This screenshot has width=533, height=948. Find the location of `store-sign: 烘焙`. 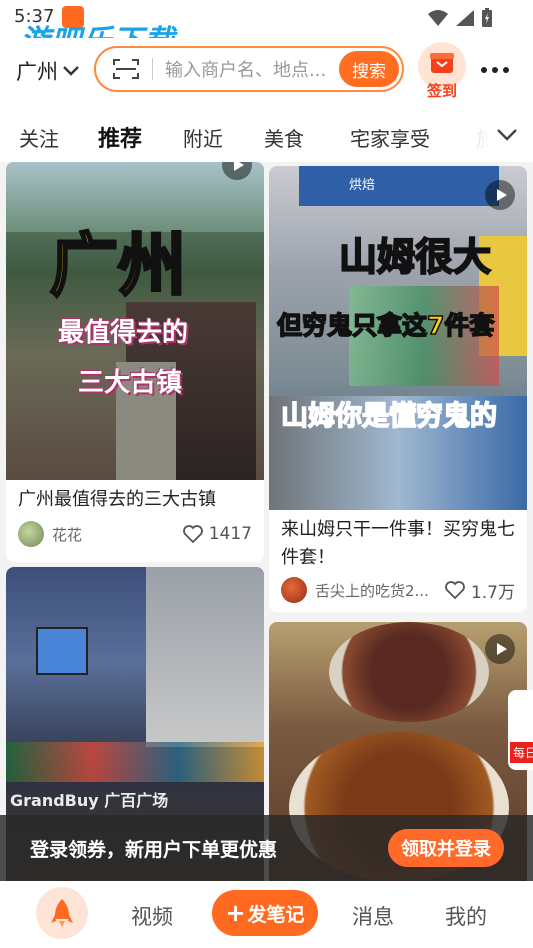

store-sign: 烘焙 is located at coordinates (399, 186).